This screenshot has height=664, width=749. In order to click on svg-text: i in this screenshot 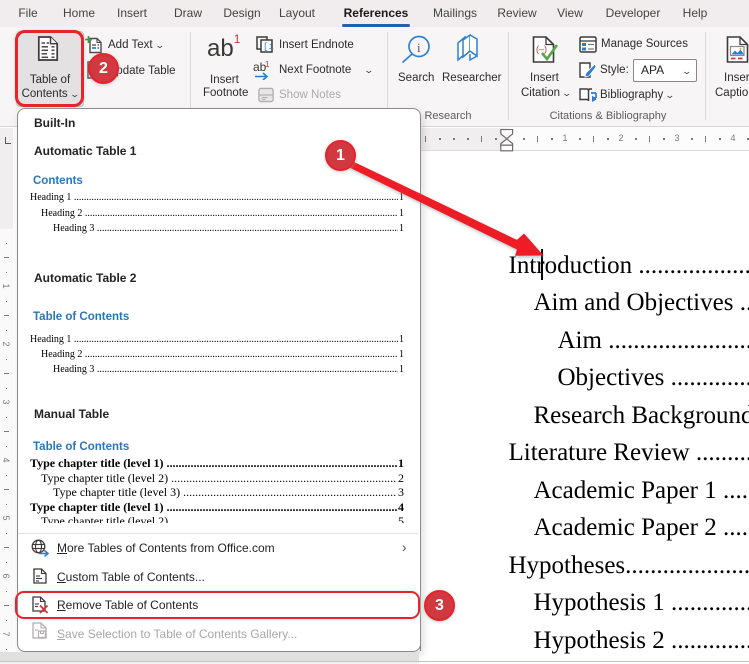, I will do `click(419, 47)`.